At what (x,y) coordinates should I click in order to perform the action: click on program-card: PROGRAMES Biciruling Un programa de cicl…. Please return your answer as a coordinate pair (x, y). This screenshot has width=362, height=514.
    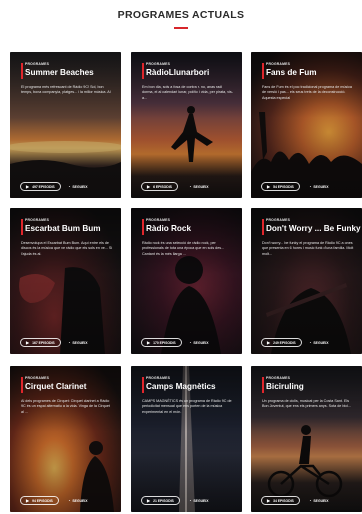
    Looking at the image, I should click on (306, 439).